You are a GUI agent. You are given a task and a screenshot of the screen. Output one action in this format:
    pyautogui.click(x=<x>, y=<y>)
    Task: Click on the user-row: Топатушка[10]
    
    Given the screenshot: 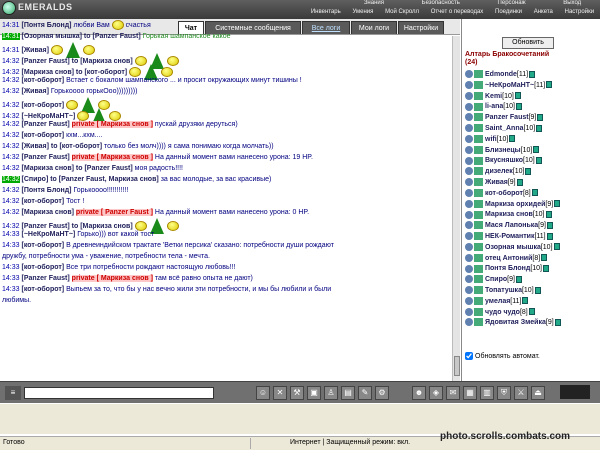 What is the action you would take?
    pyautogui.click(x=532, y=291)
    